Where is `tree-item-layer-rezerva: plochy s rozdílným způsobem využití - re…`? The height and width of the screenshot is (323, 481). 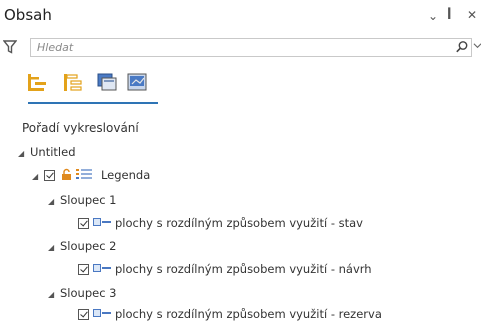
tree-item-layer-rezerva: plochy s rozdílným způsobem využití - re… is located at coordinates (230, 314).